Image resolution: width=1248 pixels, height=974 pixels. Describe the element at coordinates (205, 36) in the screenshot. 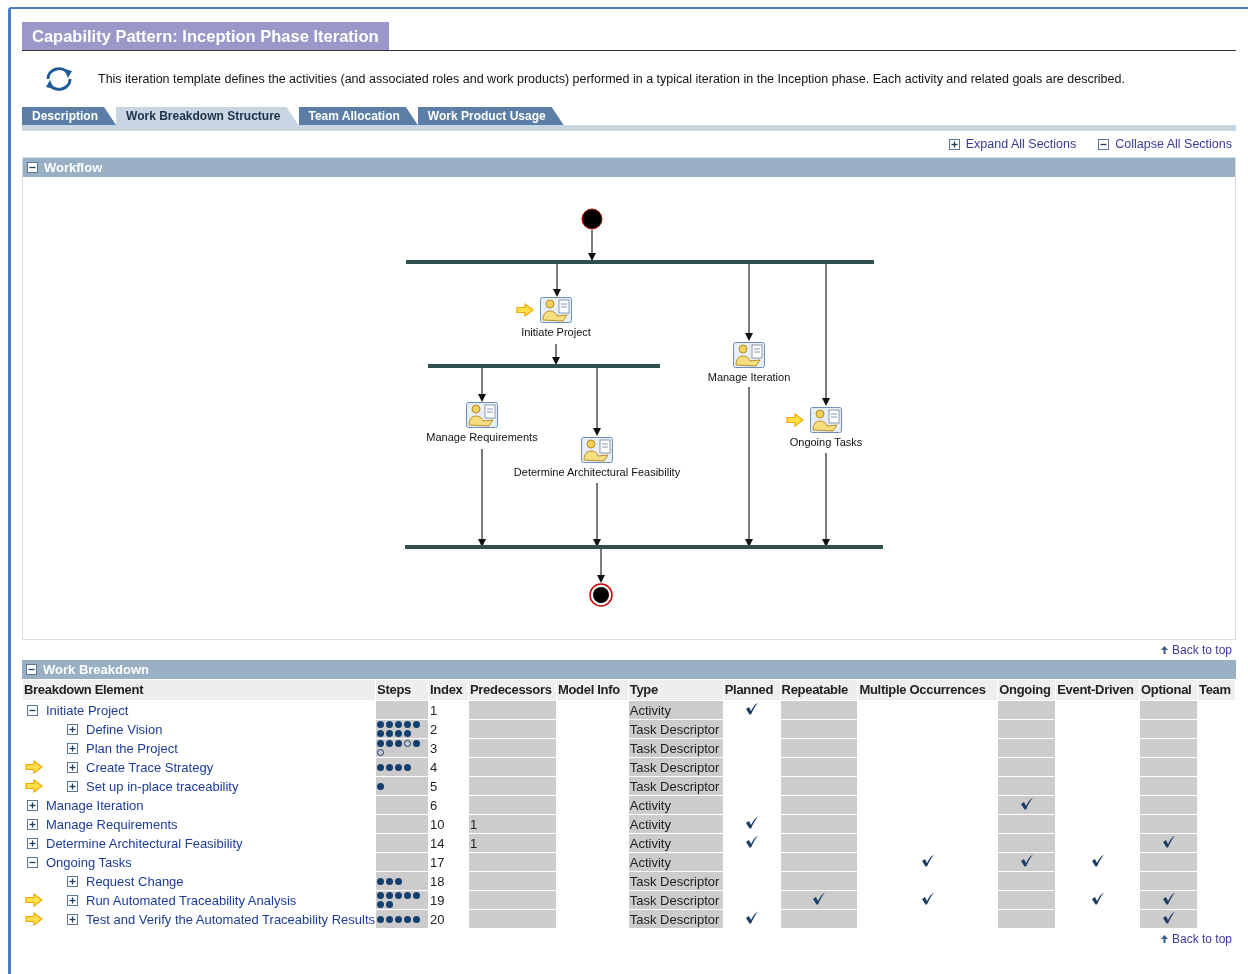

I see `page-title: Capability Pattern: Inception Phase Iteration` at that location.